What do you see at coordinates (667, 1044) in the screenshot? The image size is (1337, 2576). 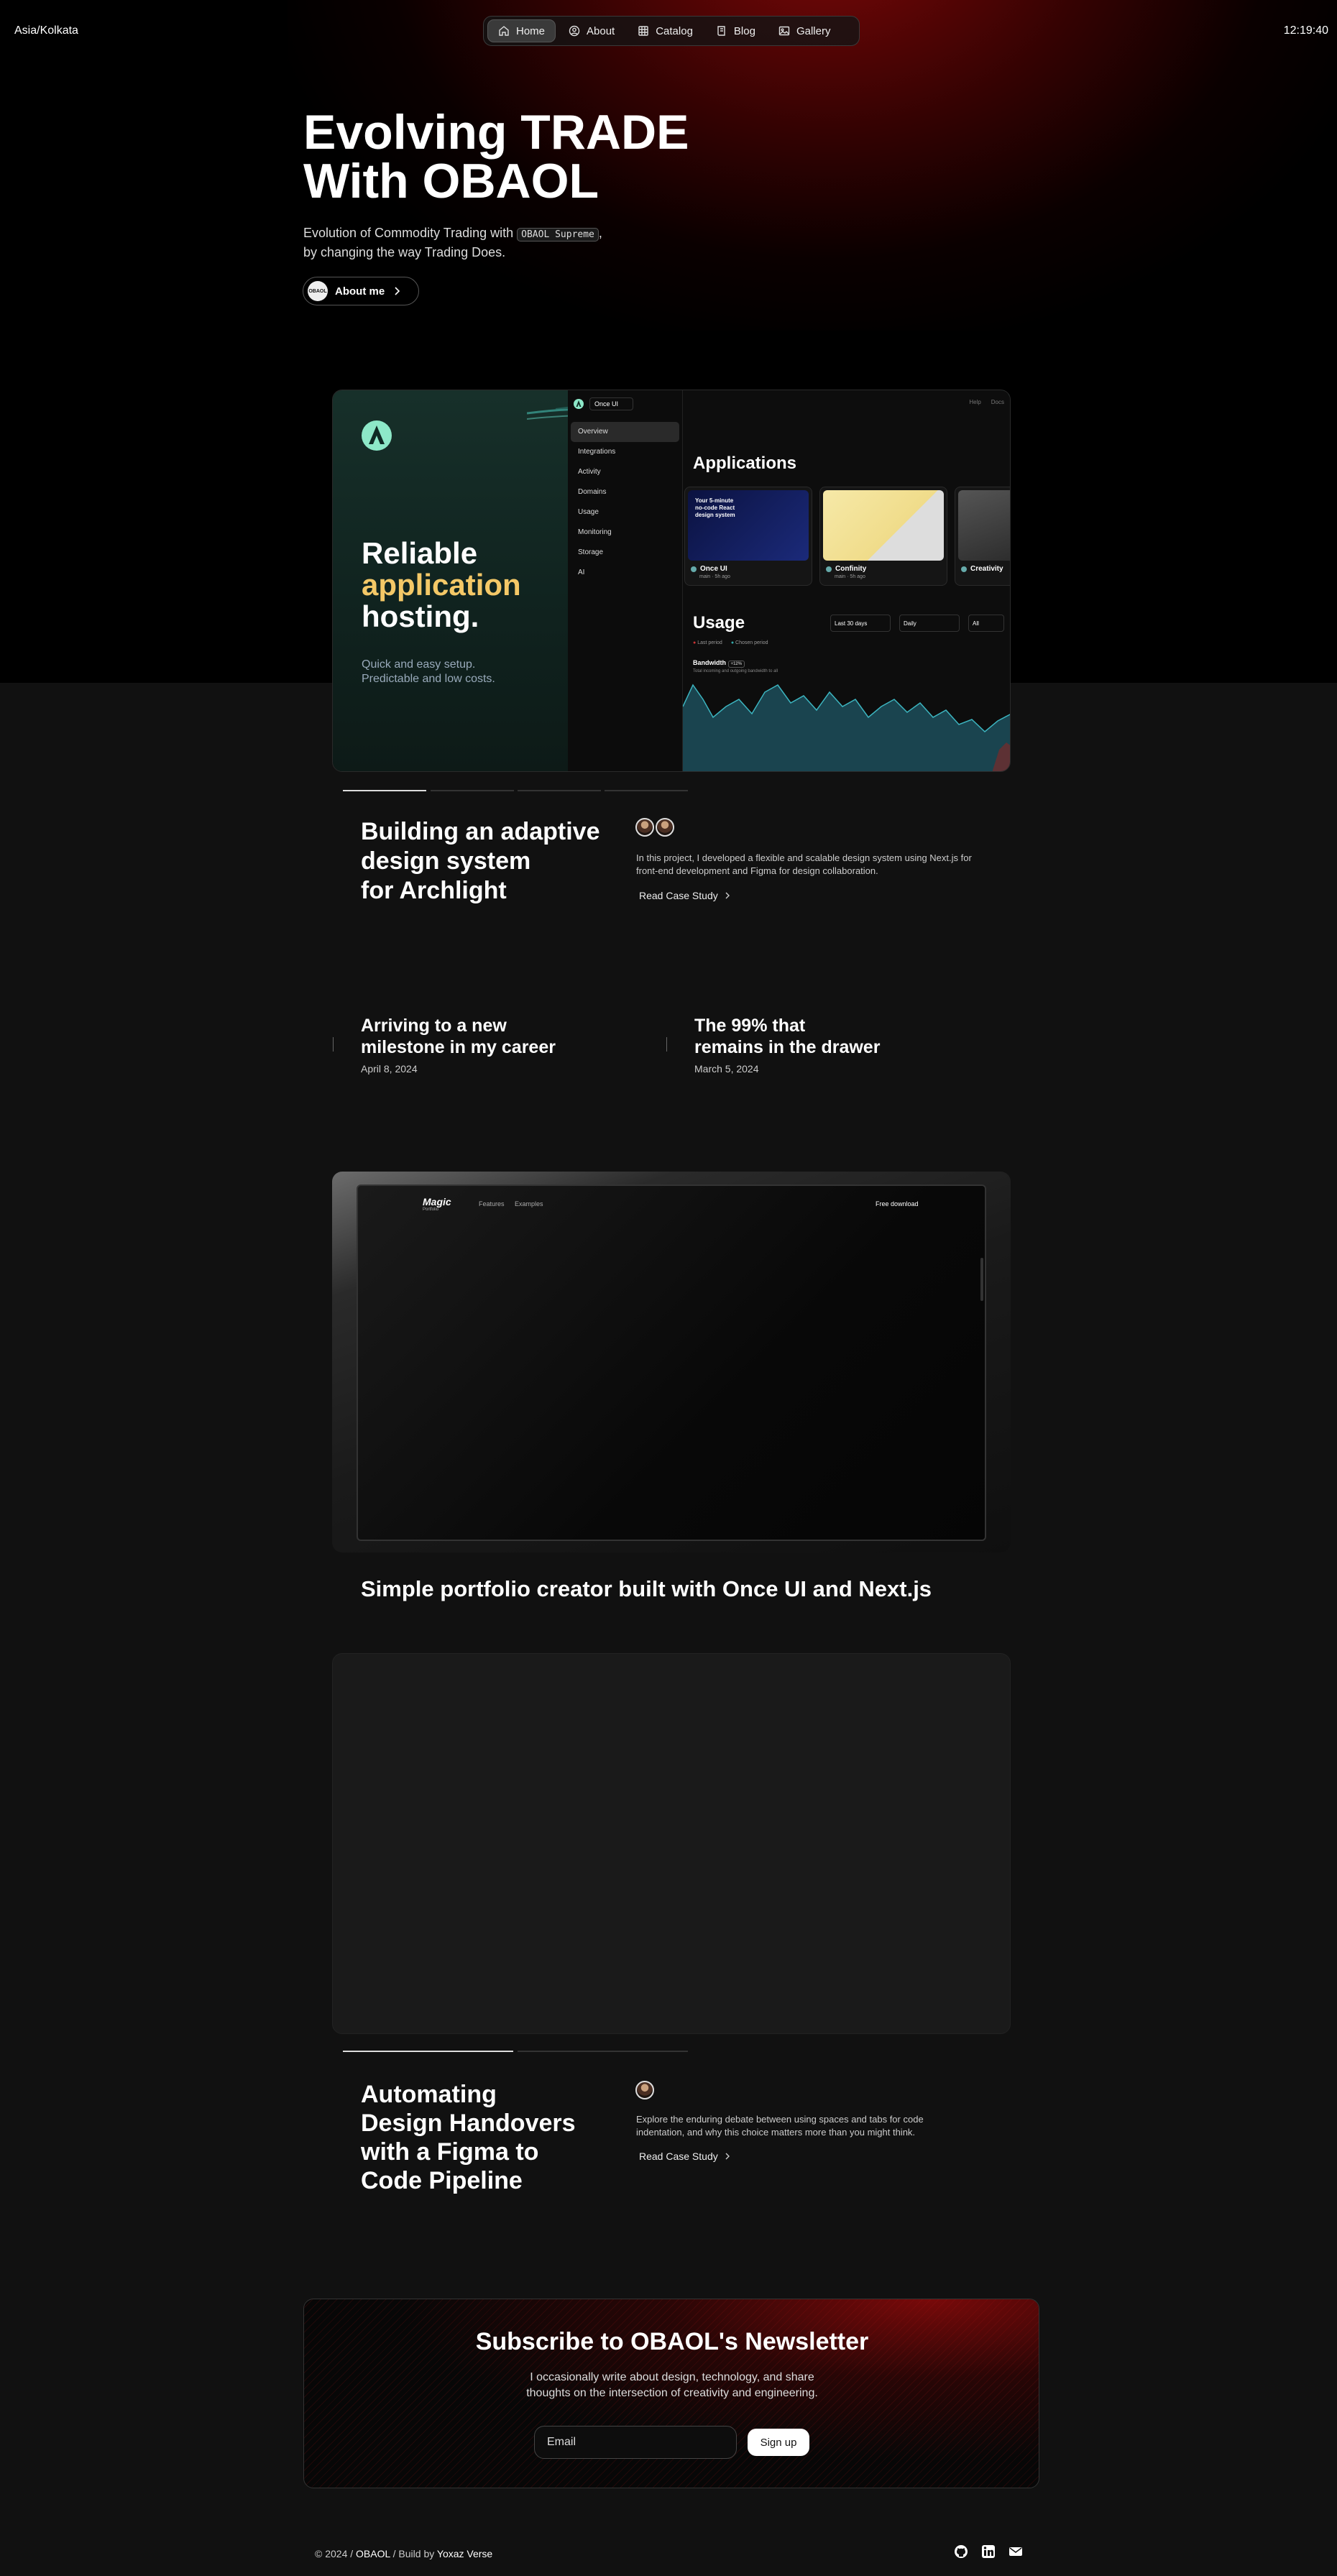 I see `divider` at bounding box center [667, 1044].